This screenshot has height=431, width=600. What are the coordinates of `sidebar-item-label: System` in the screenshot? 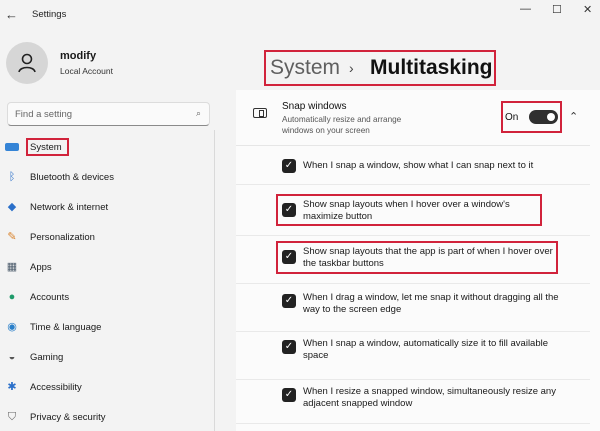 It's located at (46, 147).